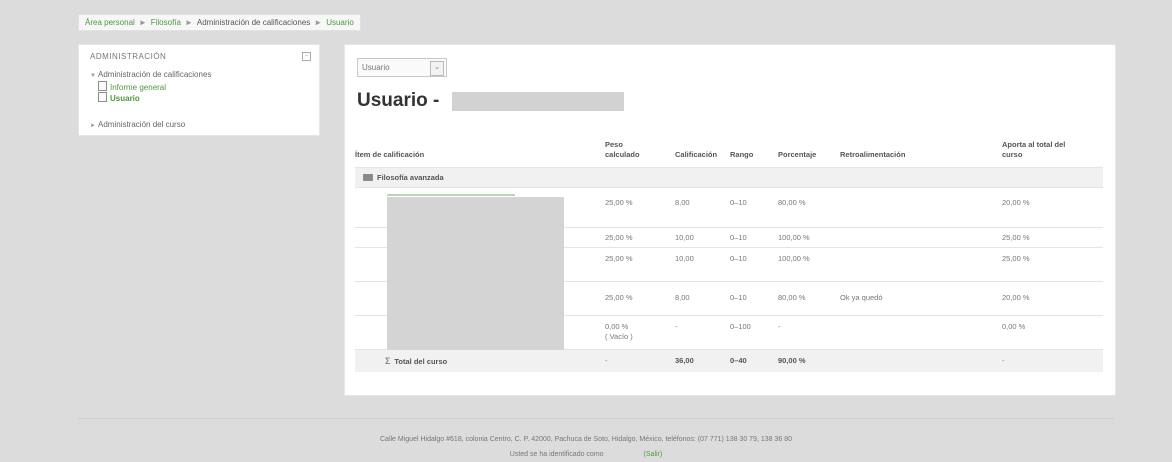 This screenshot has width=1172, height=462. Describe the element at coordinates (93, 76) in the screenshot. I see `expand-triangle-icon: ▼` at that location.